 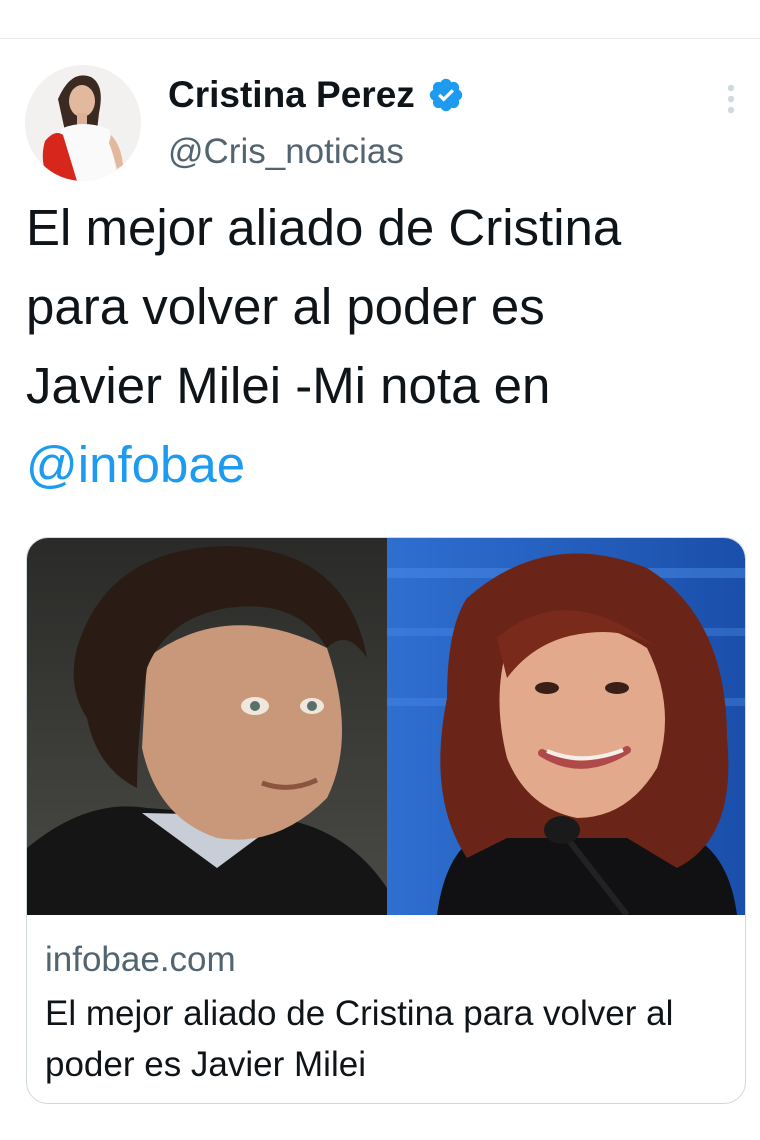 What do you see at coordinates (380, 38) in the screenshot?
I see `top-divider` at bounding box center [380, 38].